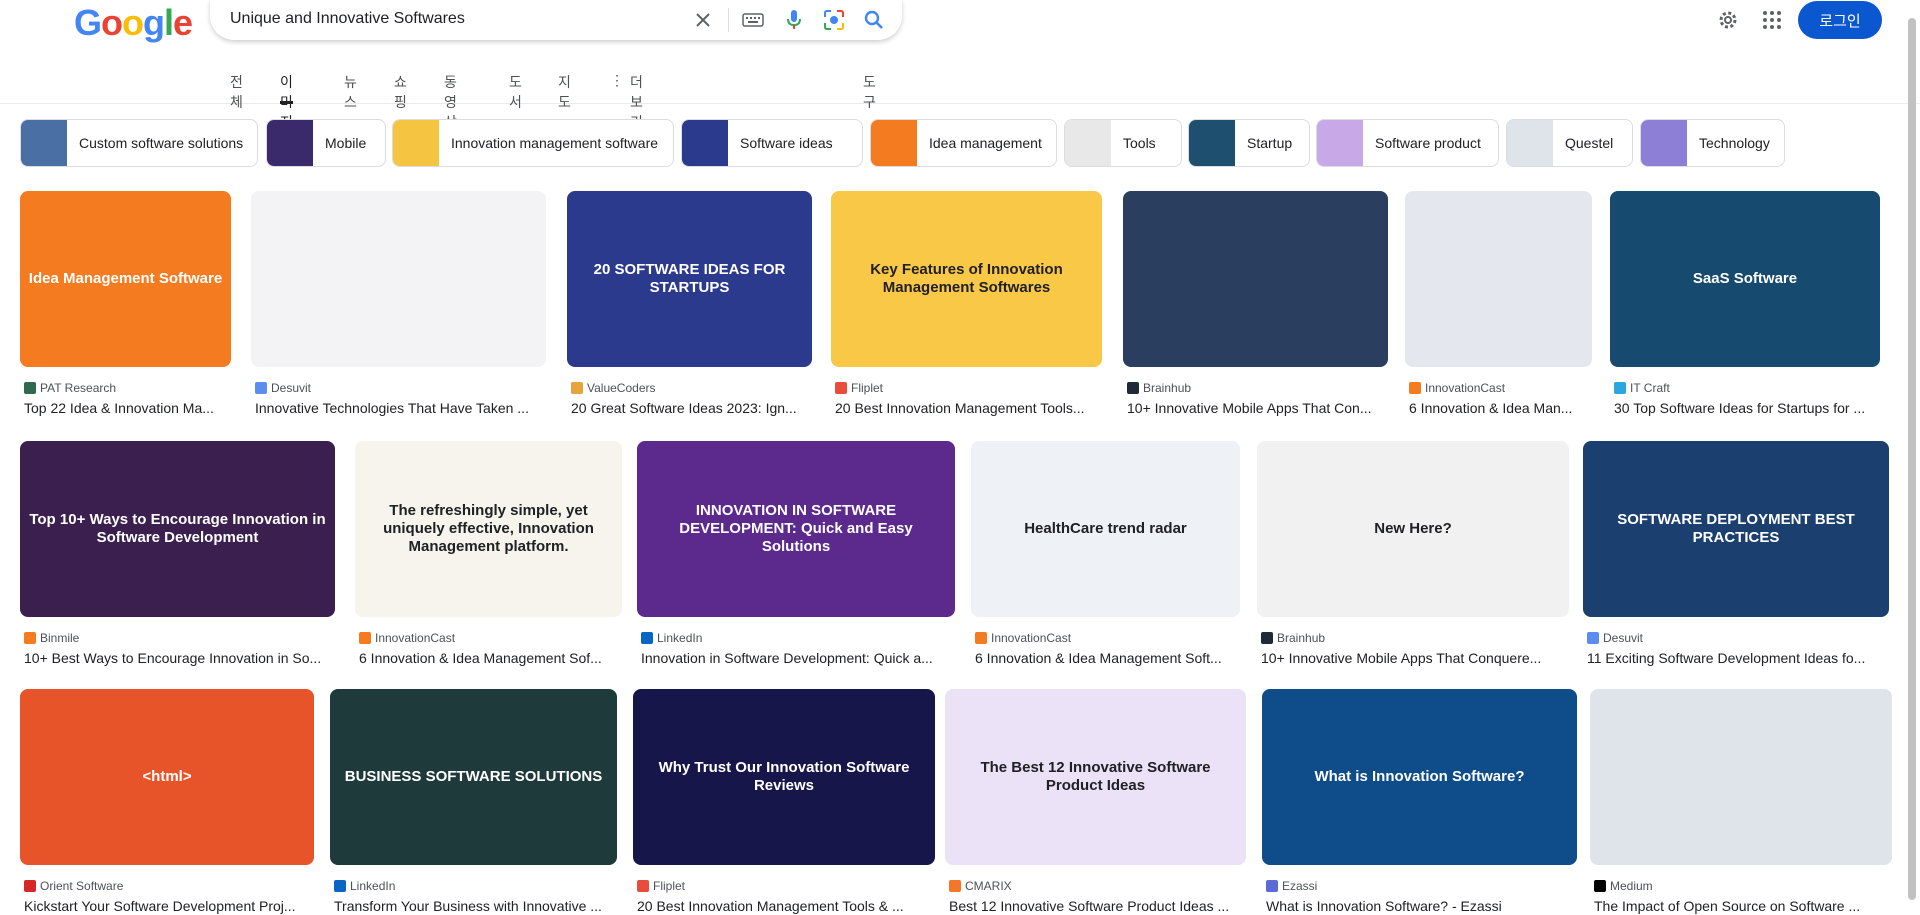 Image resolution: width=1920 pixels, height=915 pixels. Describe the element at coordinates (1291, 886) in the screenshot. I see `result-source: Ezassi` at that location.